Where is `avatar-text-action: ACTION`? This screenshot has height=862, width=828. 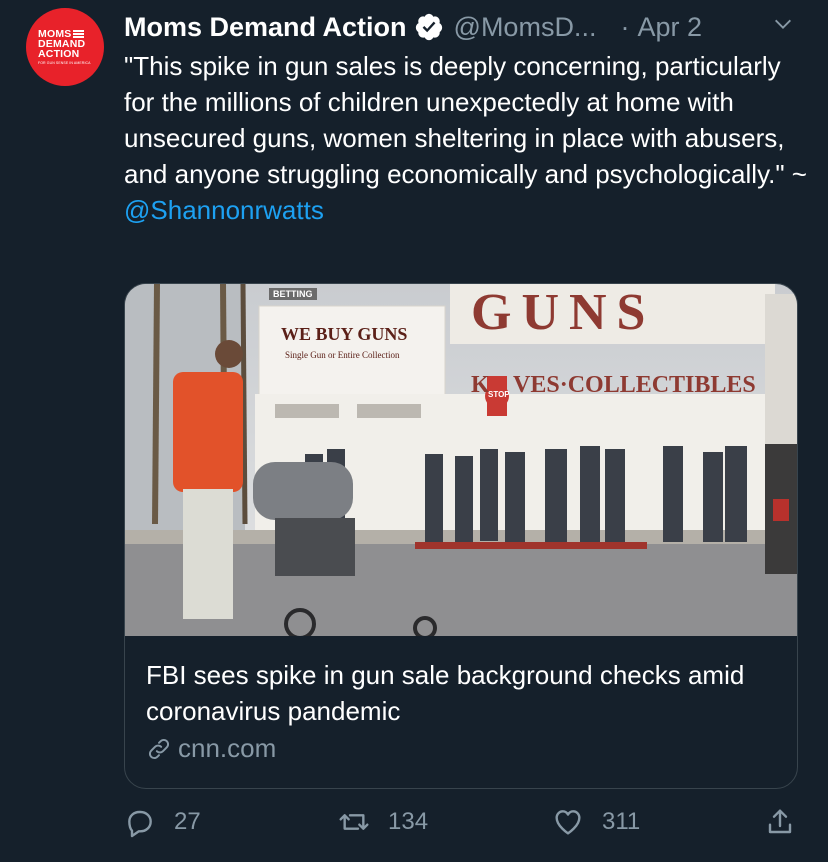
avatar-text-action: ACTION is located at coordinates (59, 54).